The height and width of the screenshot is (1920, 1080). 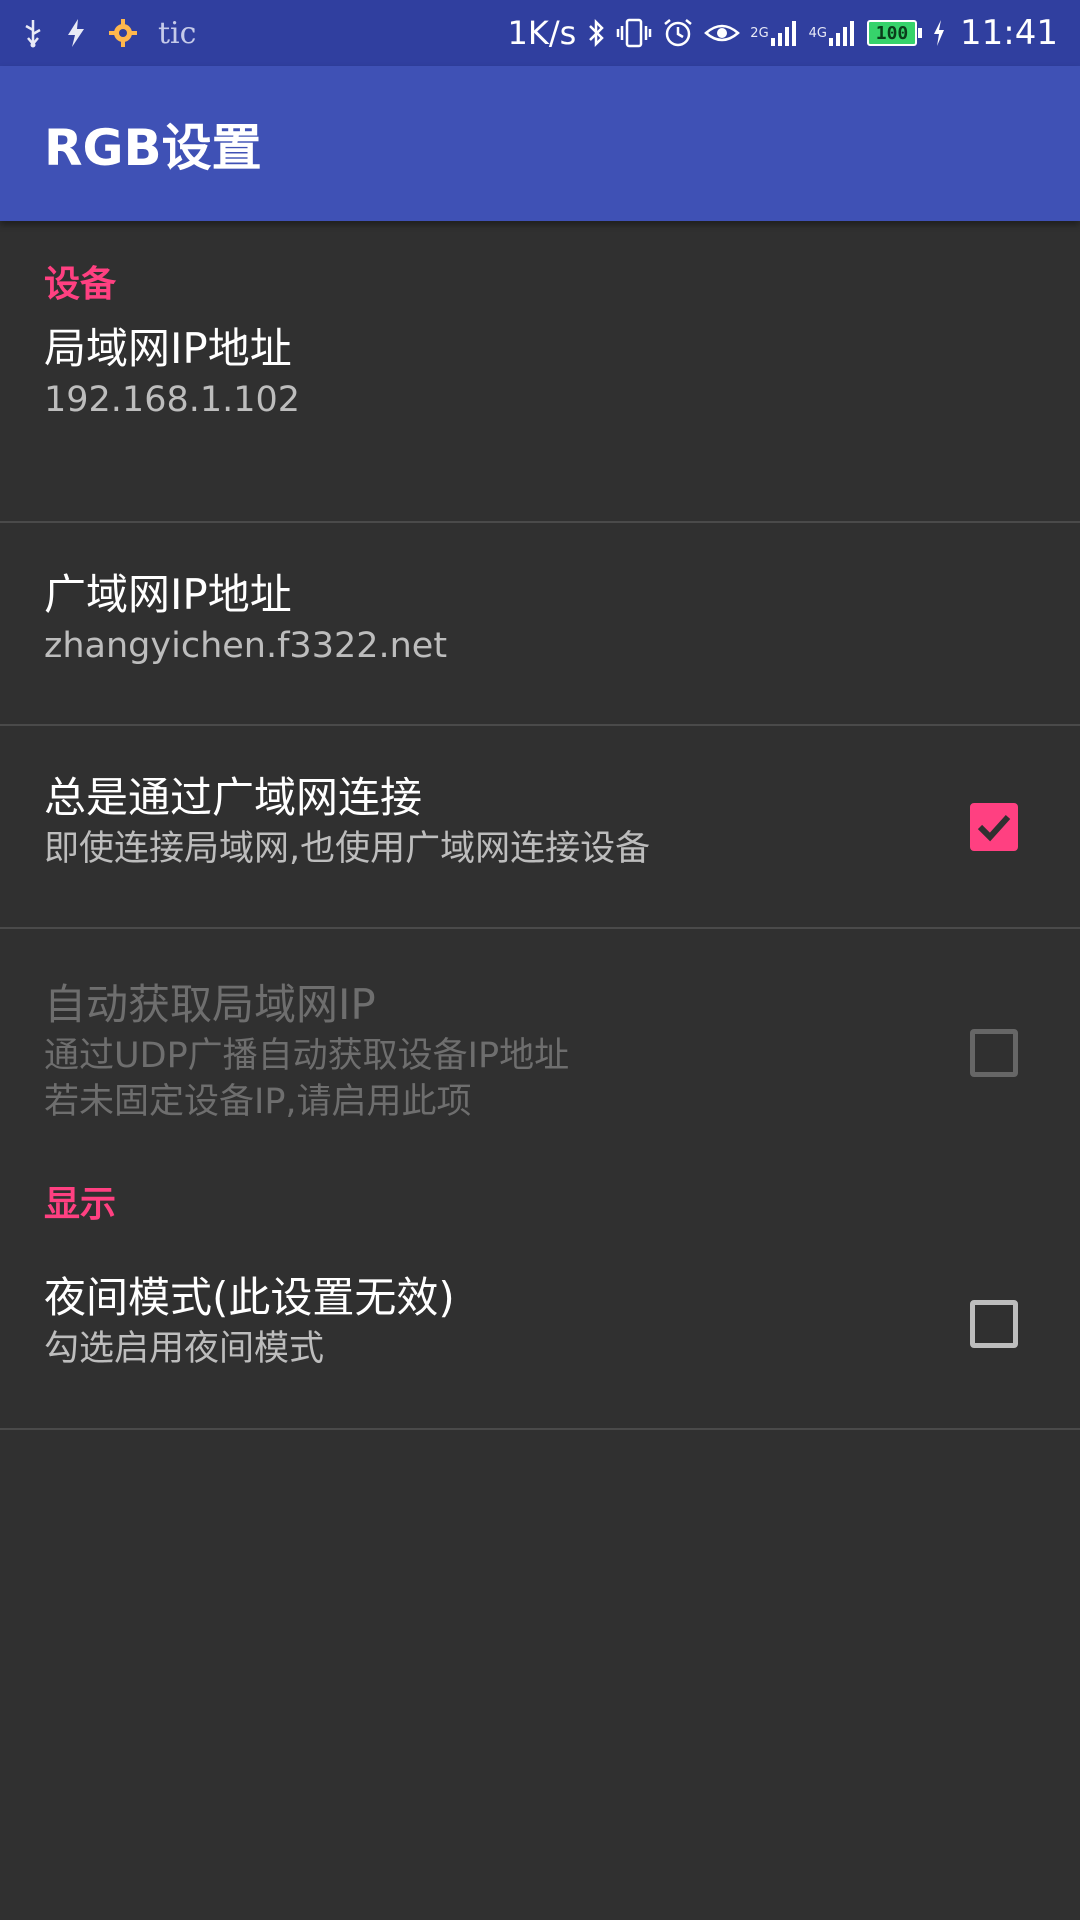 What do you see at coordinates (596, 33) in the screenshot?
I see `bluetooth-icon` at bounding box center [596, 33].